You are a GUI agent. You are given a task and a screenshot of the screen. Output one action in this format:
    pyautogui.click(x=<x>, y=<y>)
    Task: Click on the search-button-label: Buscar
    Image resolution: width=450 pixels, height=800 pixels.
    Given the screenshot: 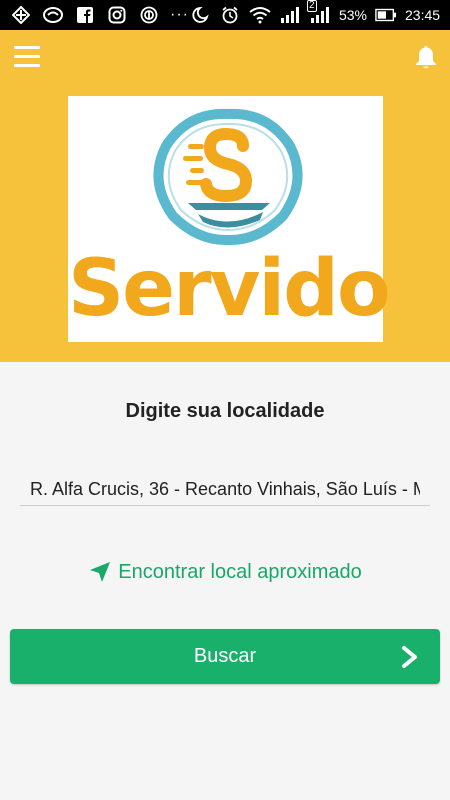 What is the action you would take?
    pyautogui.click(x=225, y=656)
    